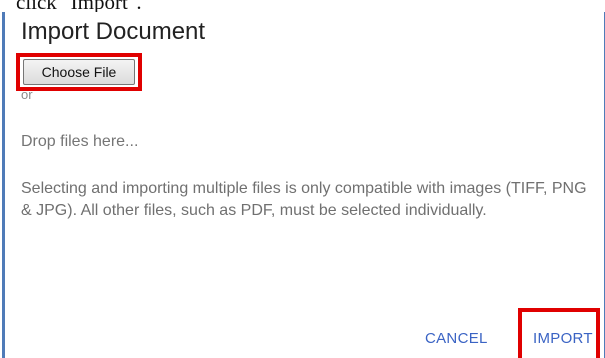 Image resolution: width=605 pixels, height=358 pixels. Describe the element at coordinates (113, 31) in the screenshot. I see `dialog-title: Import Document` at that location.